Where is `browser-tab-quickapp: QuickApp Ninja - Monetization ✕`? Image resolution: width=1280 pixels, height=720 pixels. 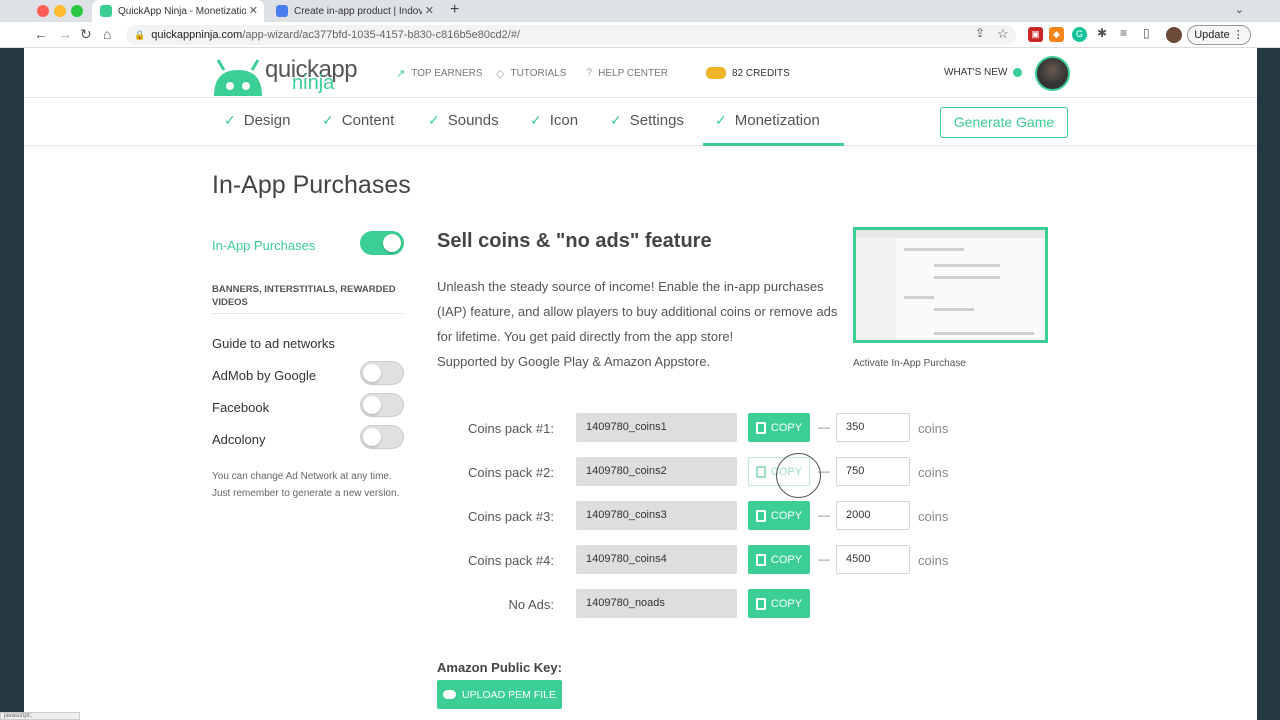
browser-tab-quickapp: QuickApp Ninja - Monetization ✕ is located at coordinates (178, 11).